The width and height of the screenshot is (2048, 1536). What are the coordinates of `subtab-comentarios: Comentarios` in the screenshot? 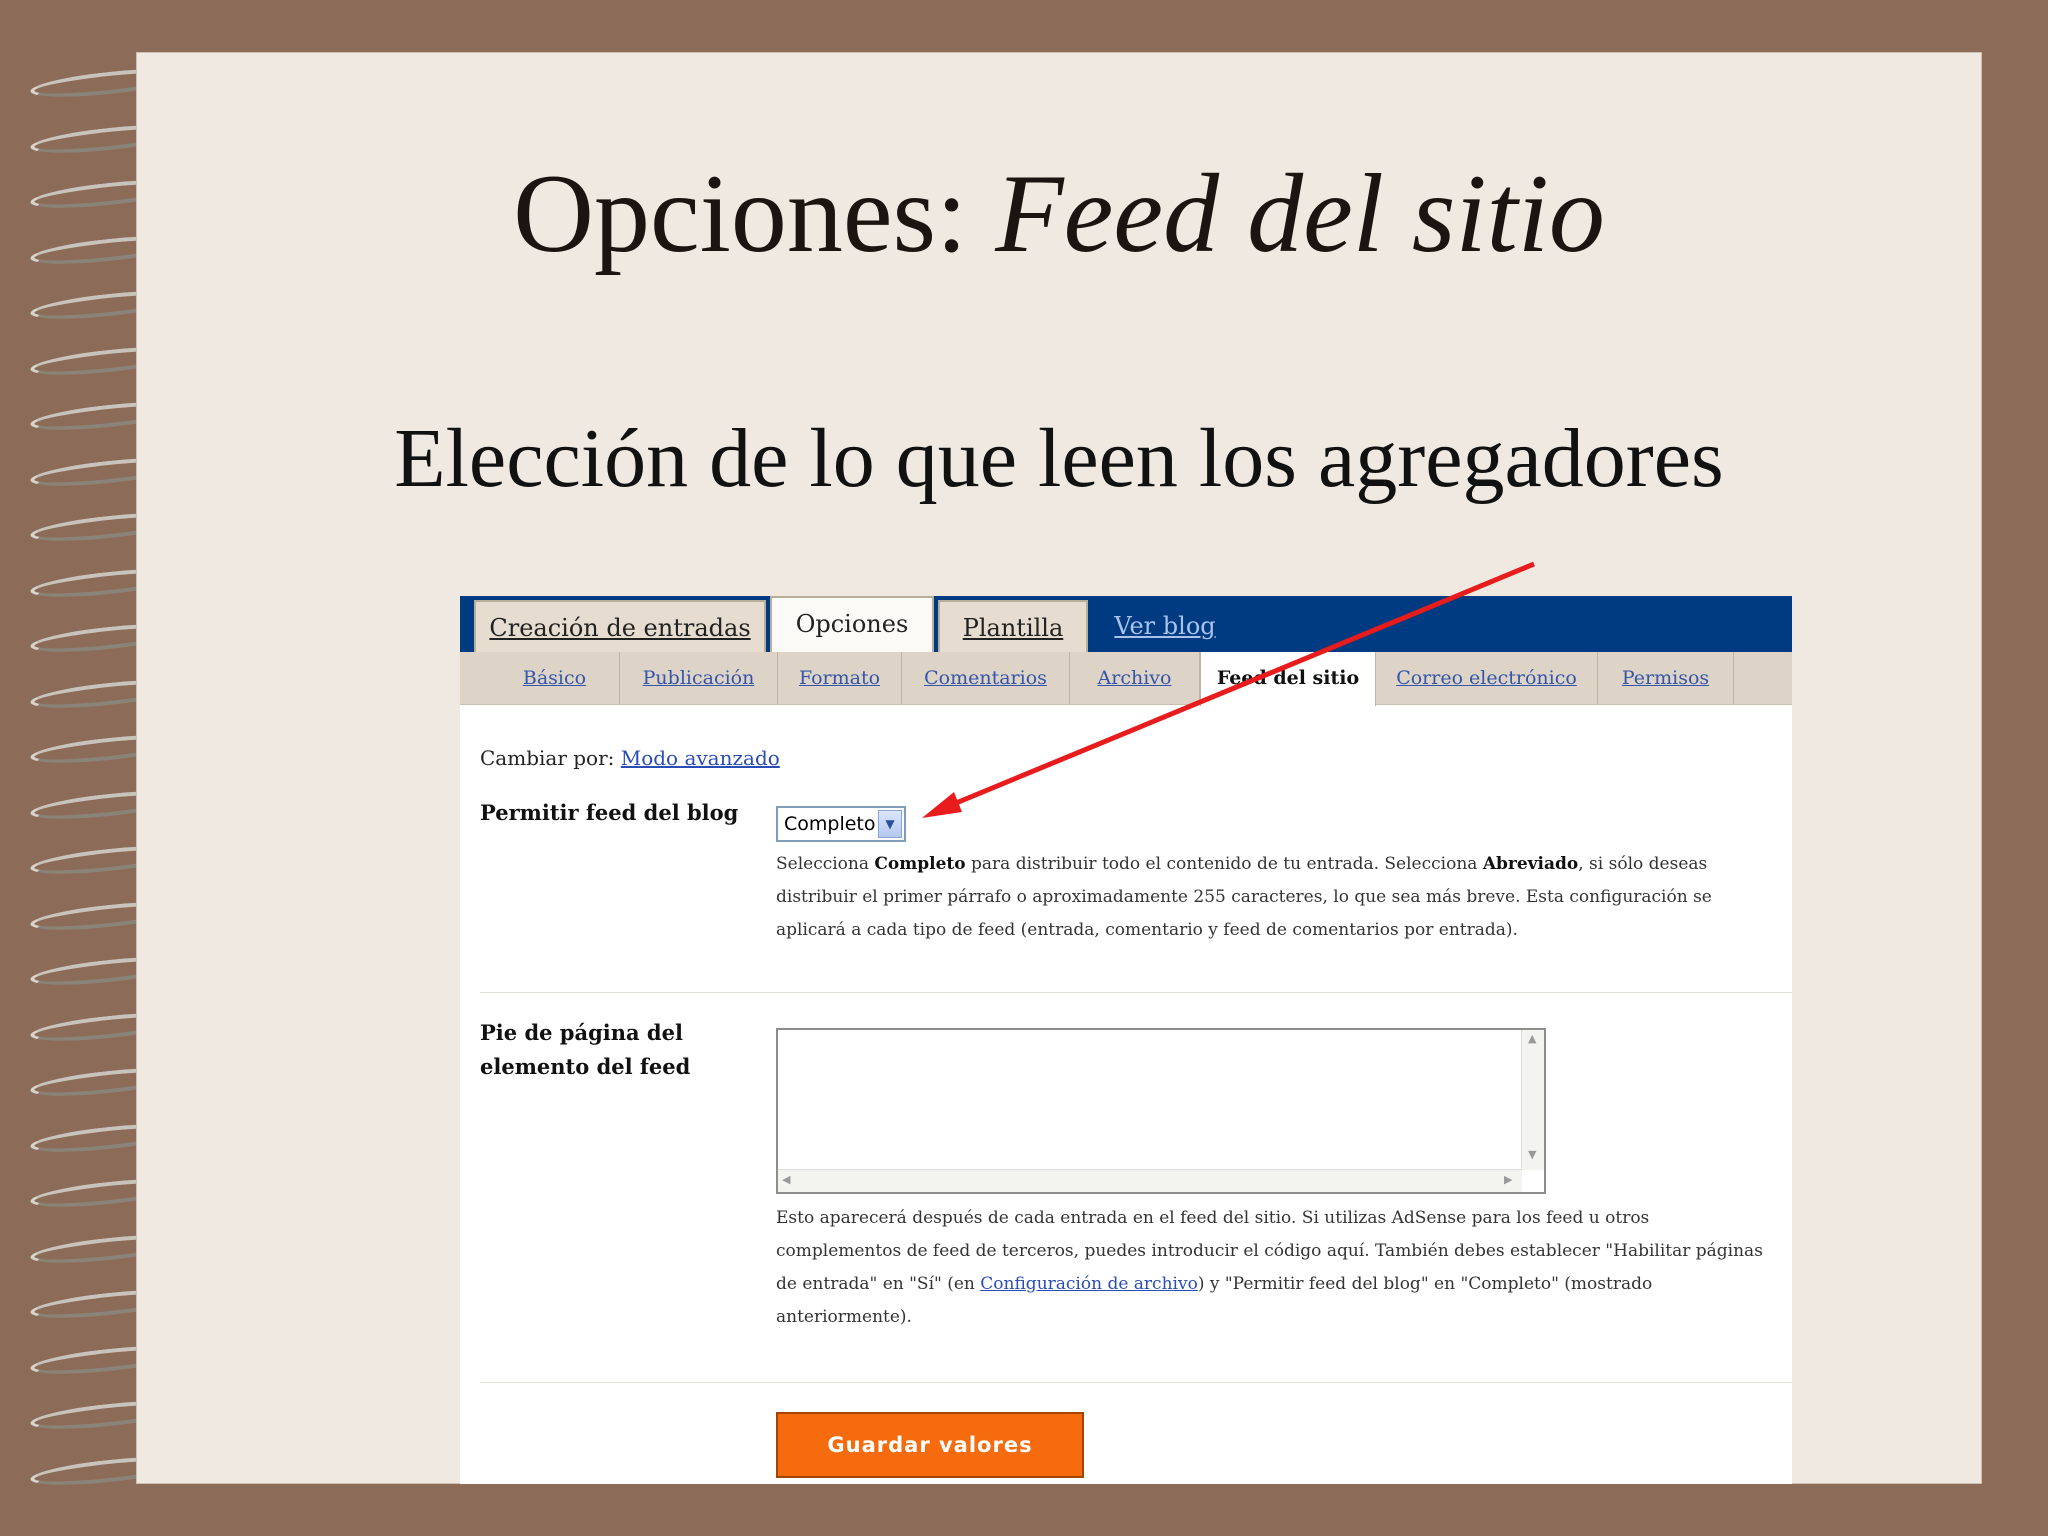 It's located at (986, 678).